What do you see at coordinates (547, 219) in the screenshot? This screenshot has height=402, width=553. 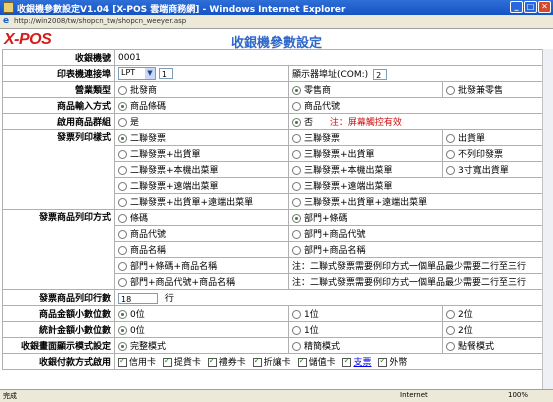 I see `vertical-scrollbar` at bounding box center [547, 219].